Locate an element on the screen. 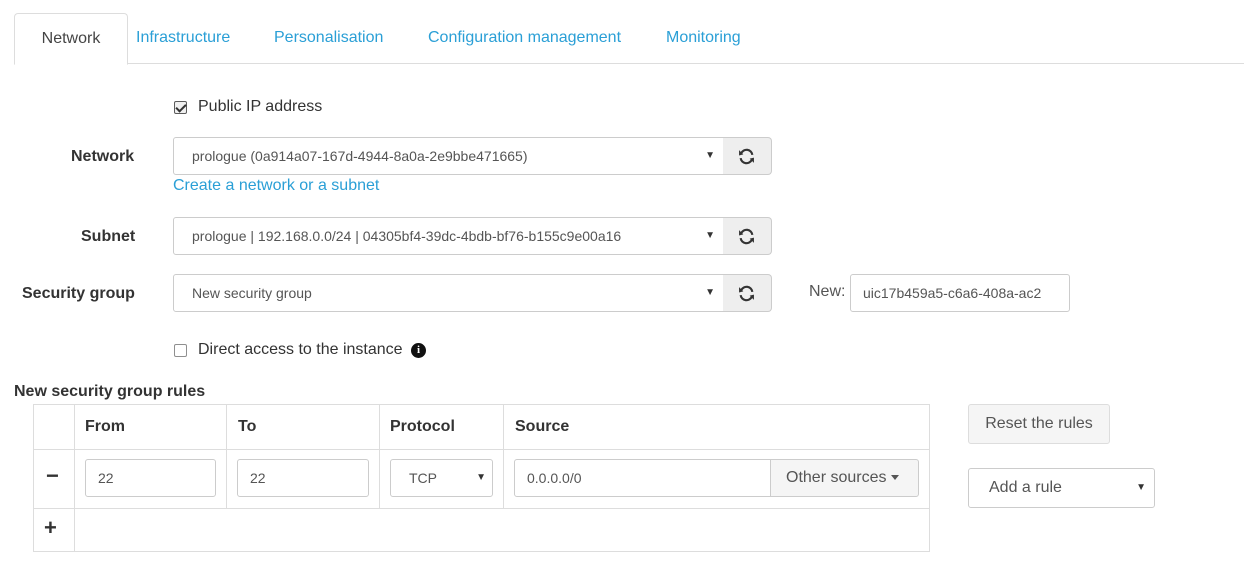 The image size is (1244, 573). column-header-source: Source is located at coordinates (542, 426).